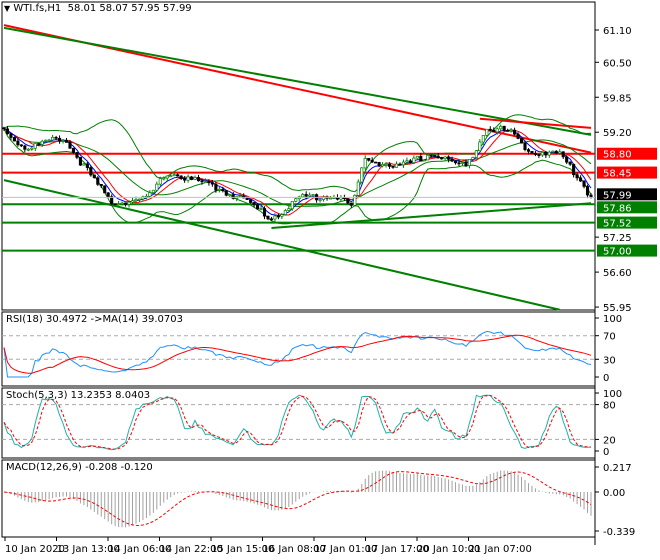 The height and width of the screenshot is (560, 660). Describe the element at coordinates (617, 174) in the screenshot. I see `level-tag: 58.45` at that location.